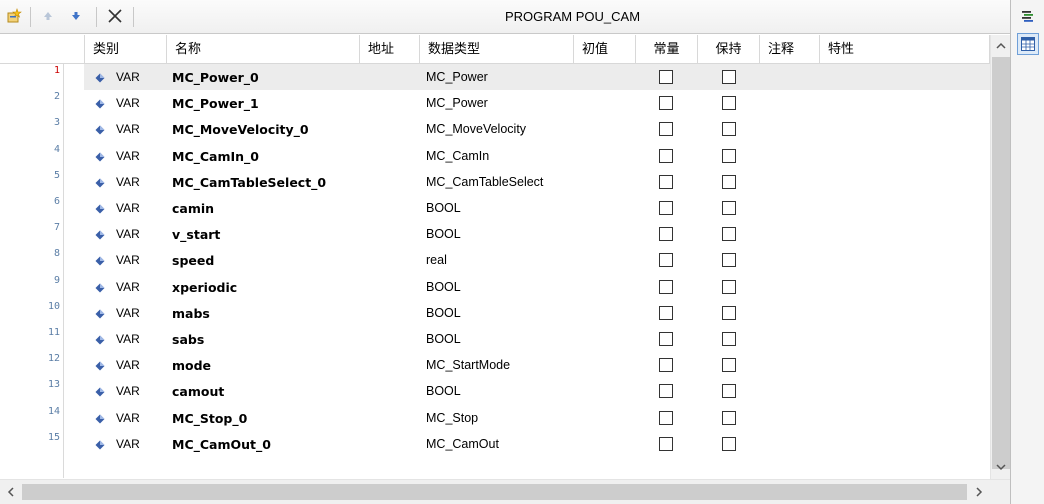 This screenshot has width=1044, height=504. I want to click on column-header-name: 名称, so click(262, 49).